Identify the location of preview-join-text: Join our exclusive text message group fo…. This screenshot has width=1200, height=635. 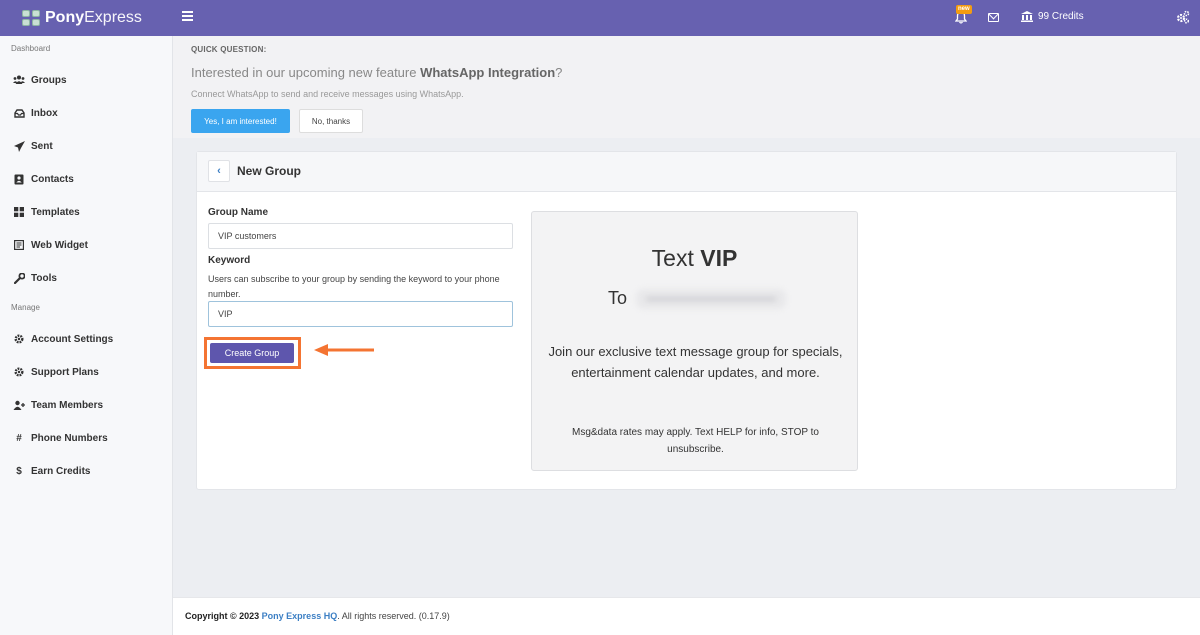
(695, 362).